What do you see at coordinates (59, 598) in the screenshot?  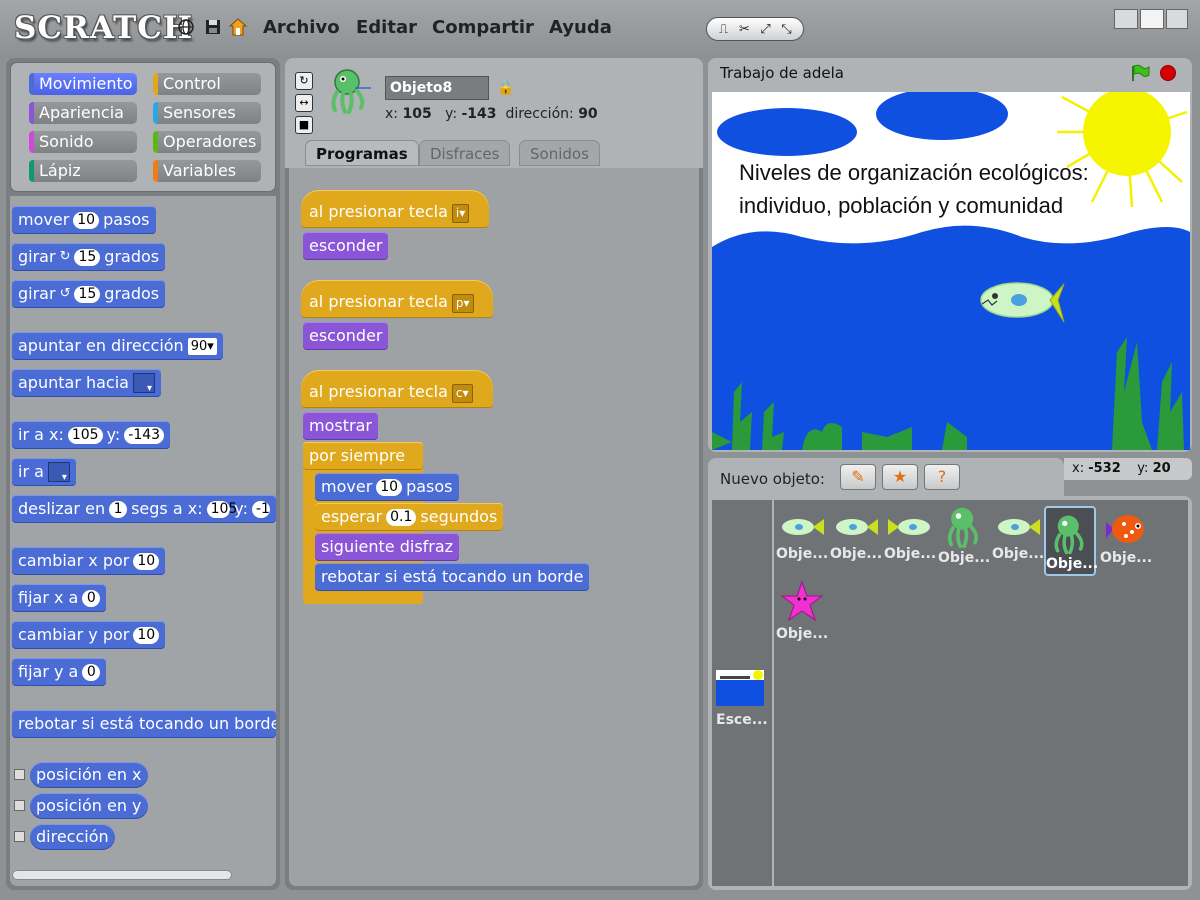 I see `block-set-x: fijar x a 0` at bounding box center [59, 598].